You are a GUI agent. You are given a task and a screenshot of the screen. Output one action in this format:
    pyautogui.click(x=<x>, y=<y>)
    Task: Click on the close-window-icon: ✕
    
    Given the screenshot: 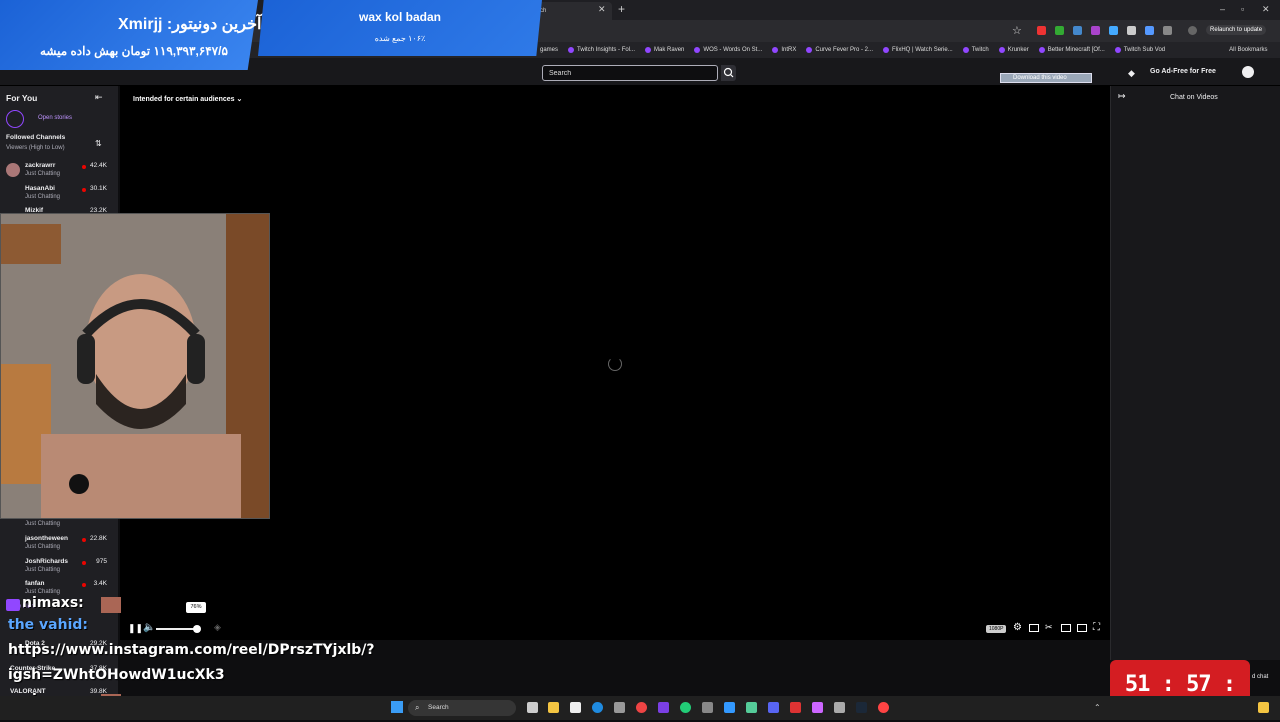 What is the action you would take?
    pyautogui.click(x=1266, y=9)
    